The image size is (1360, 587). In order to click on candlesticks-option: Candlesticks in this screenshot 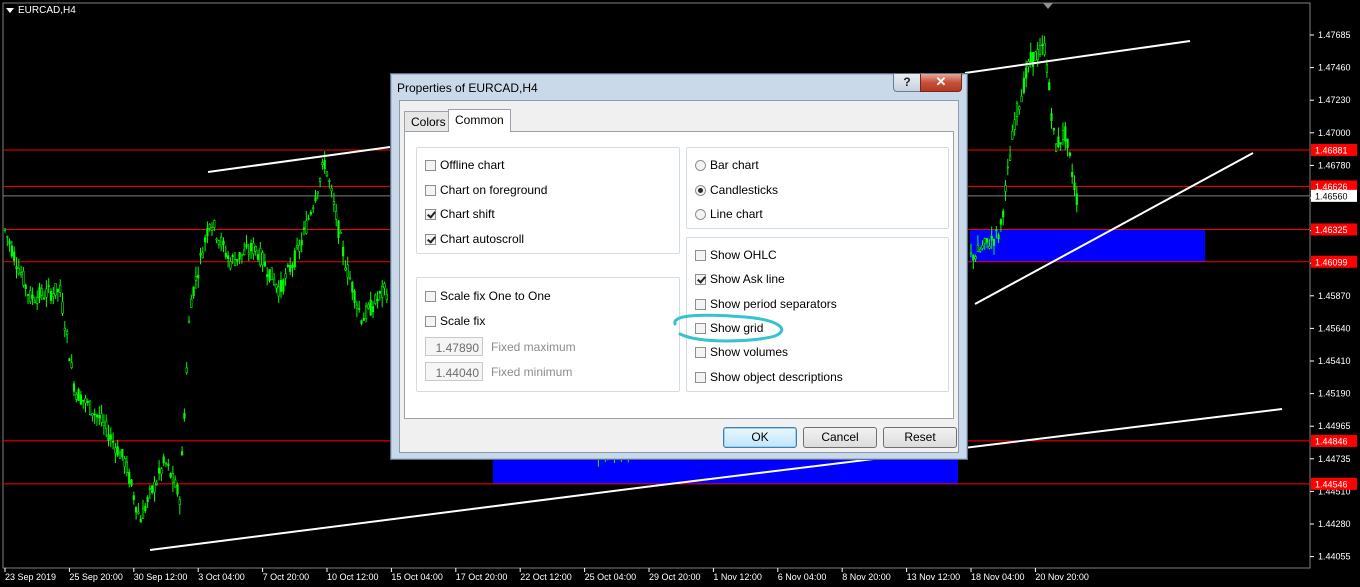, I will do `click(736, 190)`.